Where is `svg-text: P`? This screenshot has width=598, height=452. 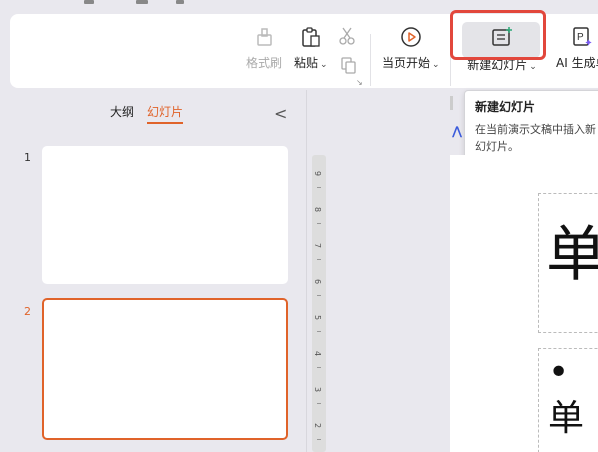
svg-text: P is located at coordinates (580, 37).